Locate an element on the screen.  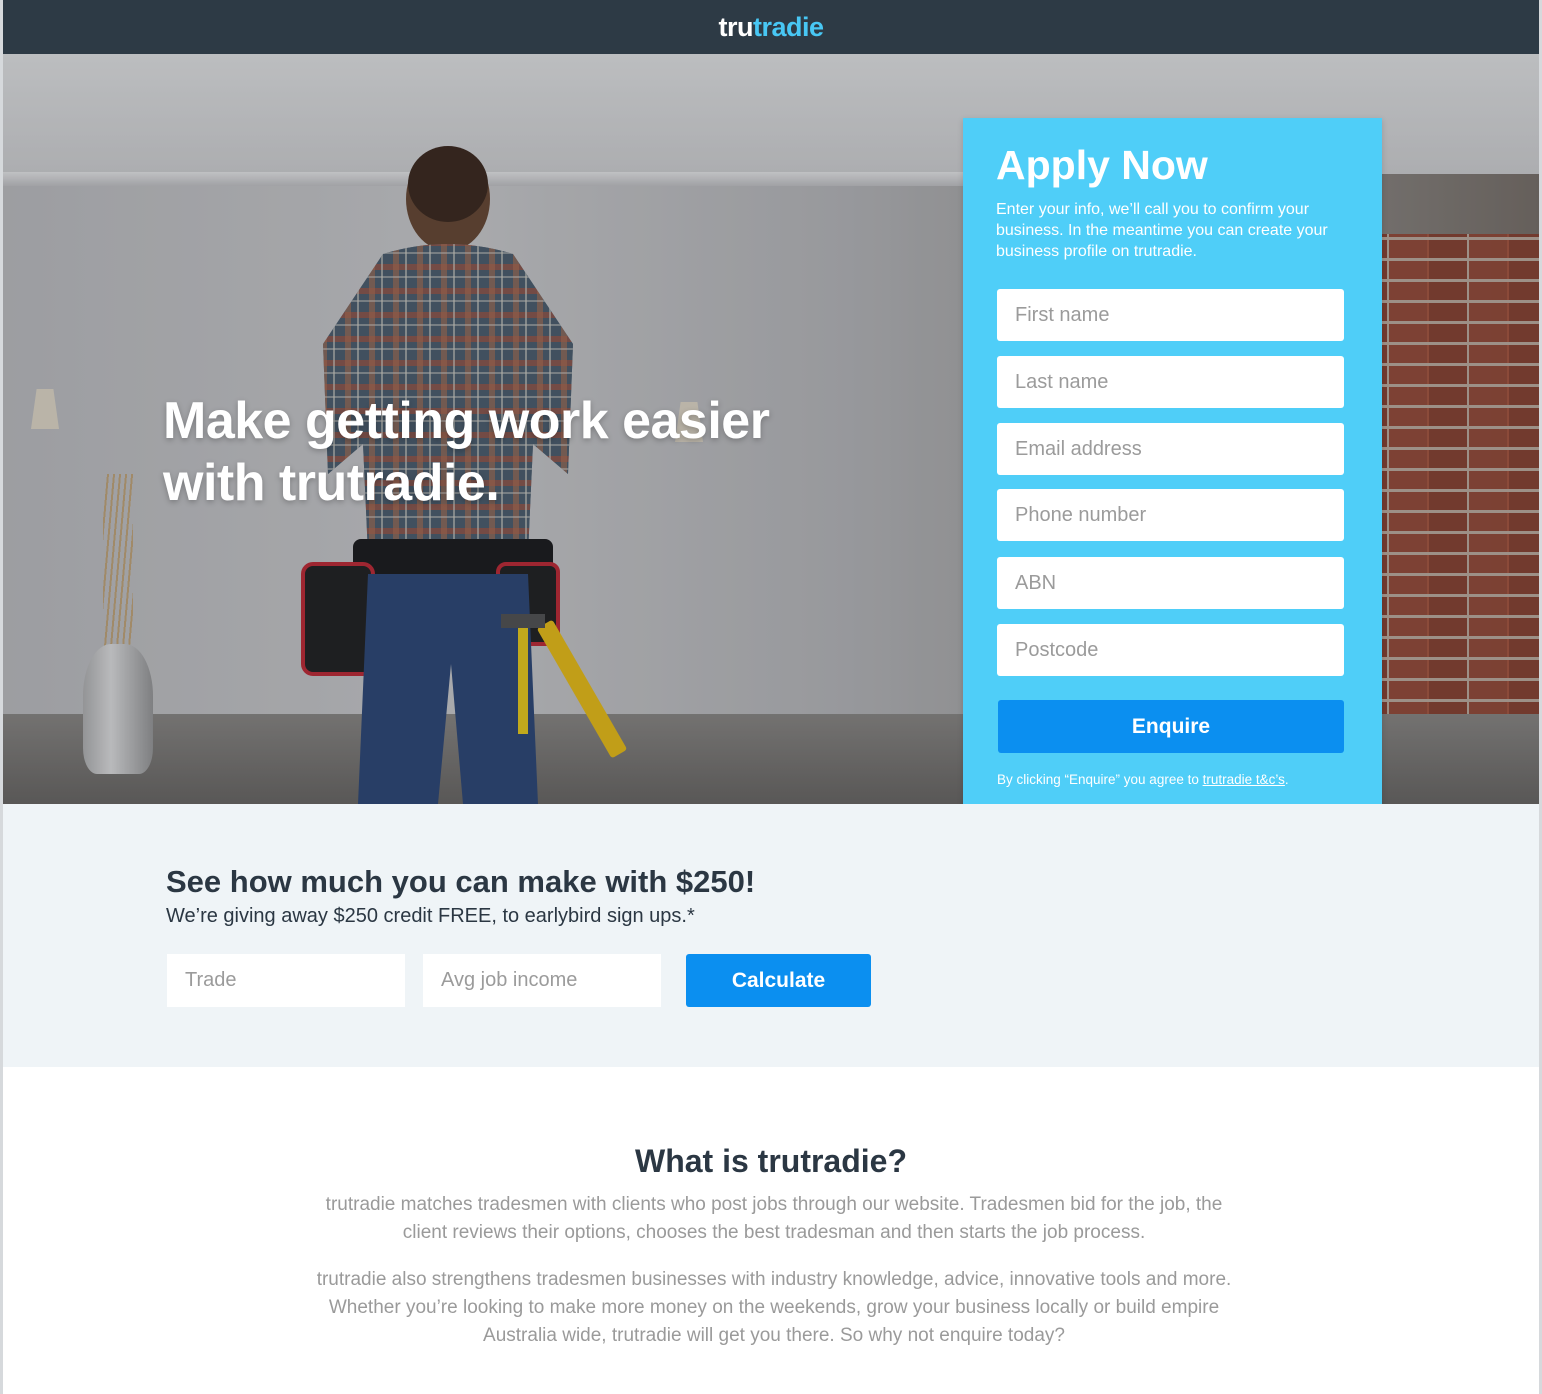
calculator-title: See how much you can make with $250! is located at coordinates (461, 881).